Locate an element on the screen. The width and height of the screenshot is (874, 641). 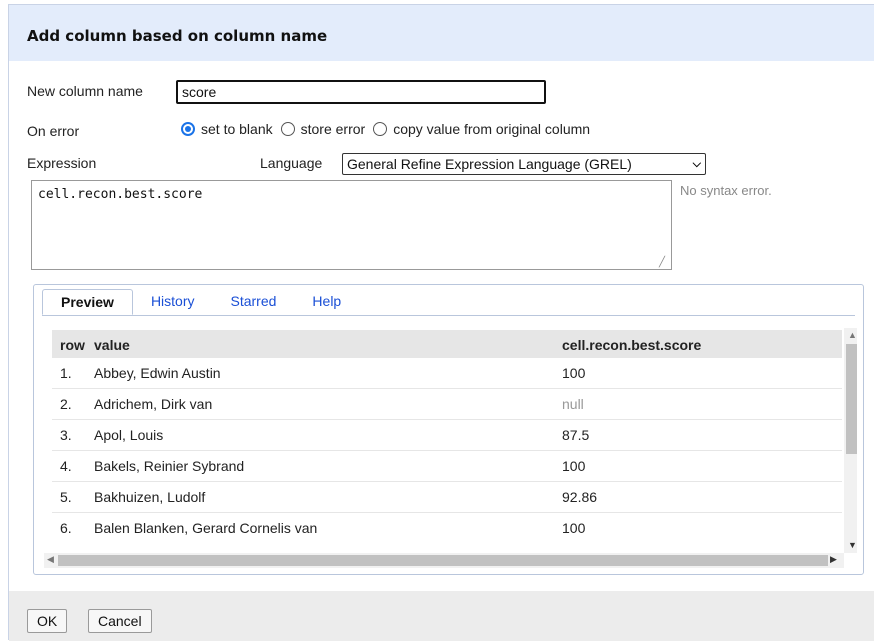
radio-set-to-blank is located at coordinates (188, 129).